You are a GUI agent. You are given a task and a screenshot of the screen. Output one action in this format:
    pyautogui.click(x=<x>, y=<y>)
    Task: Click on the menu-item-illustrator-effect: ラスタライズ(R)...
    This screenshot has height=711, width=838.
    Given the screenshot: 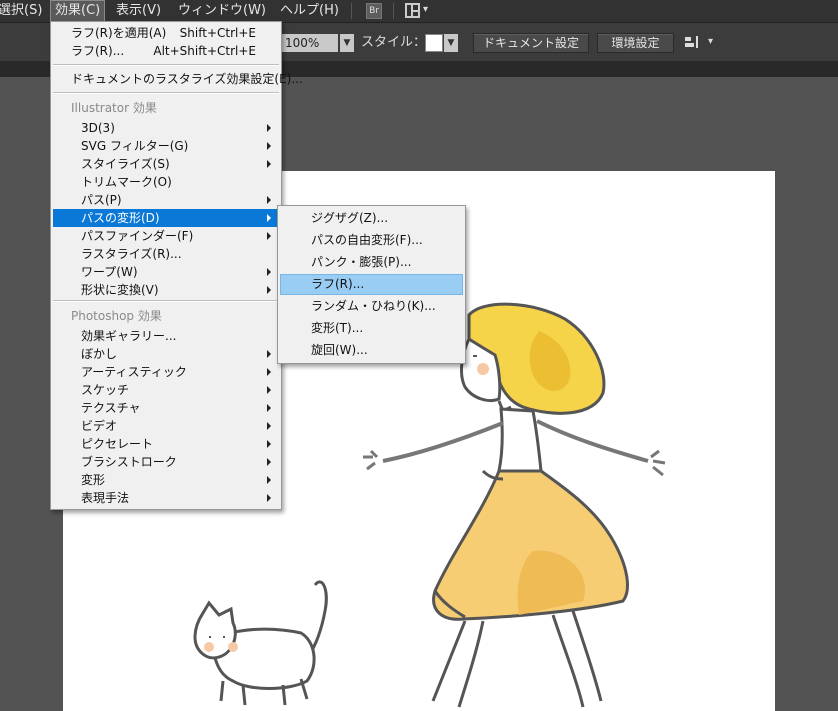 What is the action you would take?
    pyautogui.click(x=166, y=254)
    